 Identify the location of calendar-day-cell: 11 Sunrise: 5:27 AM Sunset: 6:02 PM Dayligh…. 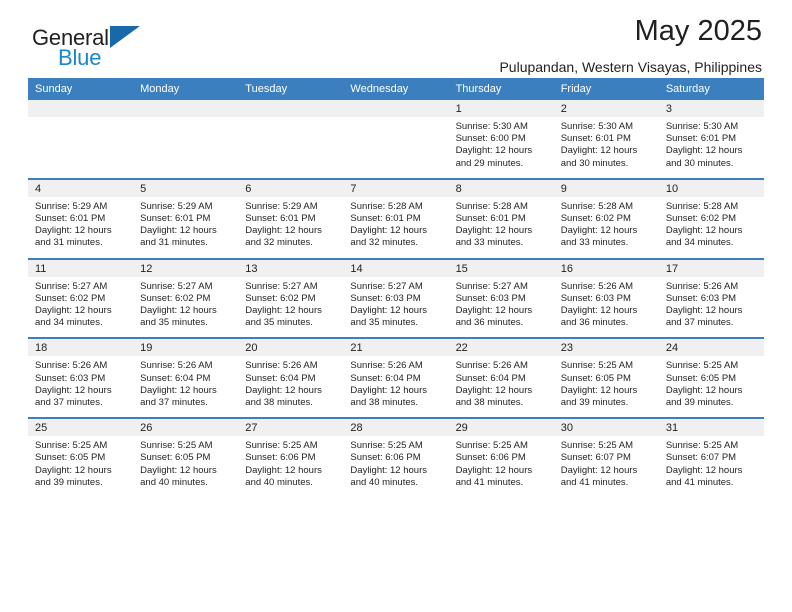
(81, 298).